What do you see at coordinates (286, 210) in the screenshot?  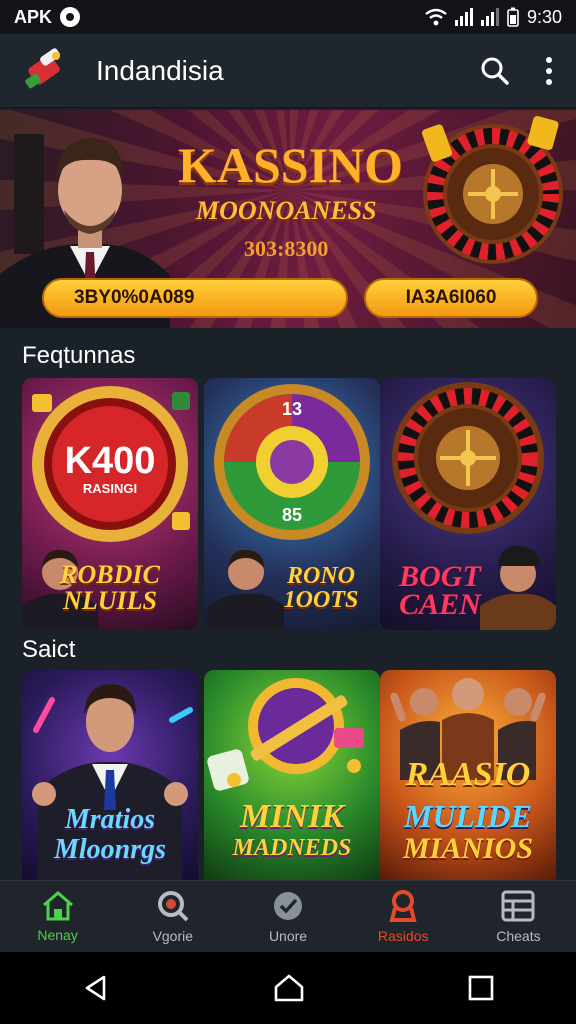 I see `banner-subline: MOONOANESS` at bounding box center [286, 210].